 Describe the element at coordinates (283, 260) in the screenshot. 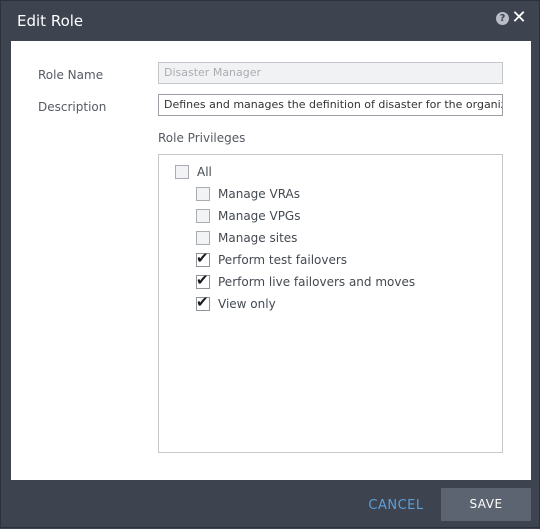

I see `privilege-label: Perform test failovers` at that location.